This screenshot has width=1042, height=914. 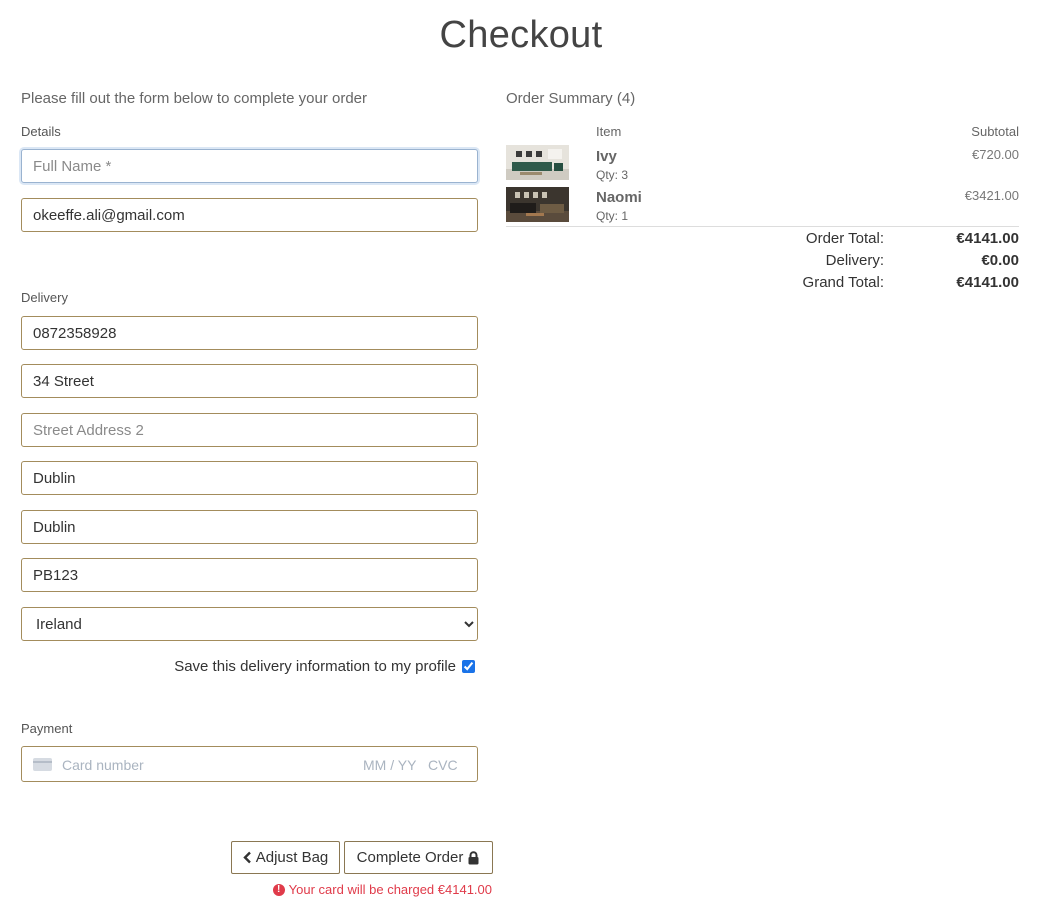 I want to click on grand-total-value: €4141.00, so click(x=987, y=282).